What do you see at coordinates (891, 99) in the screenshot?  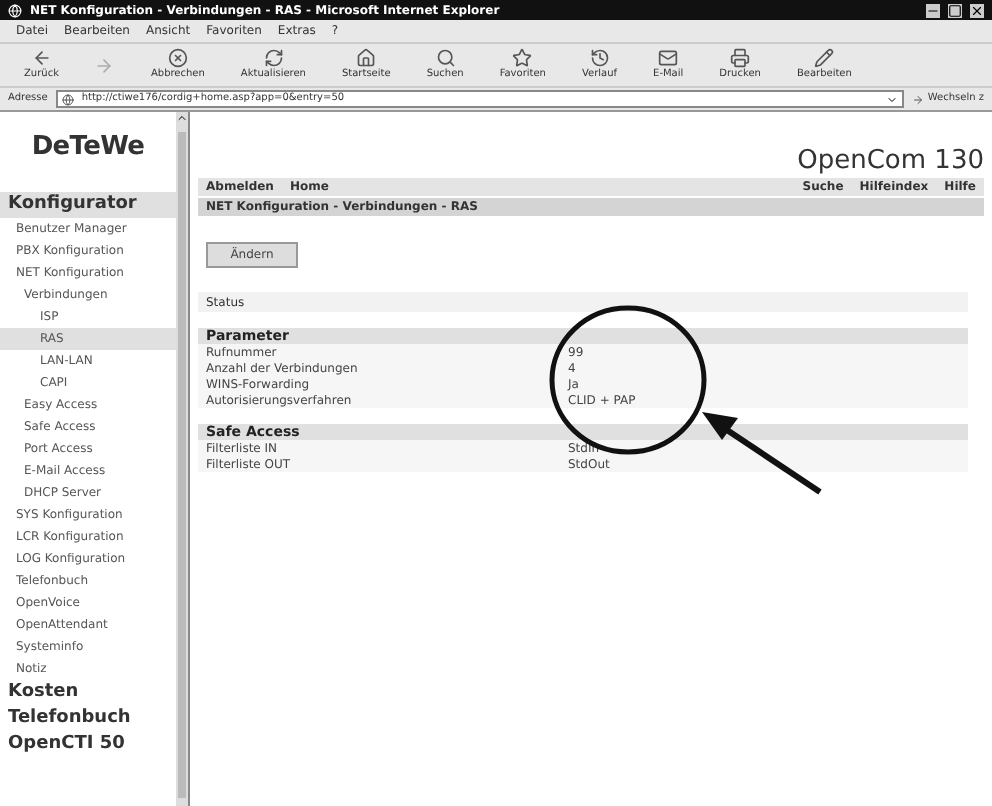 I see `dropdown-icon` at bounding box center [891, 99].